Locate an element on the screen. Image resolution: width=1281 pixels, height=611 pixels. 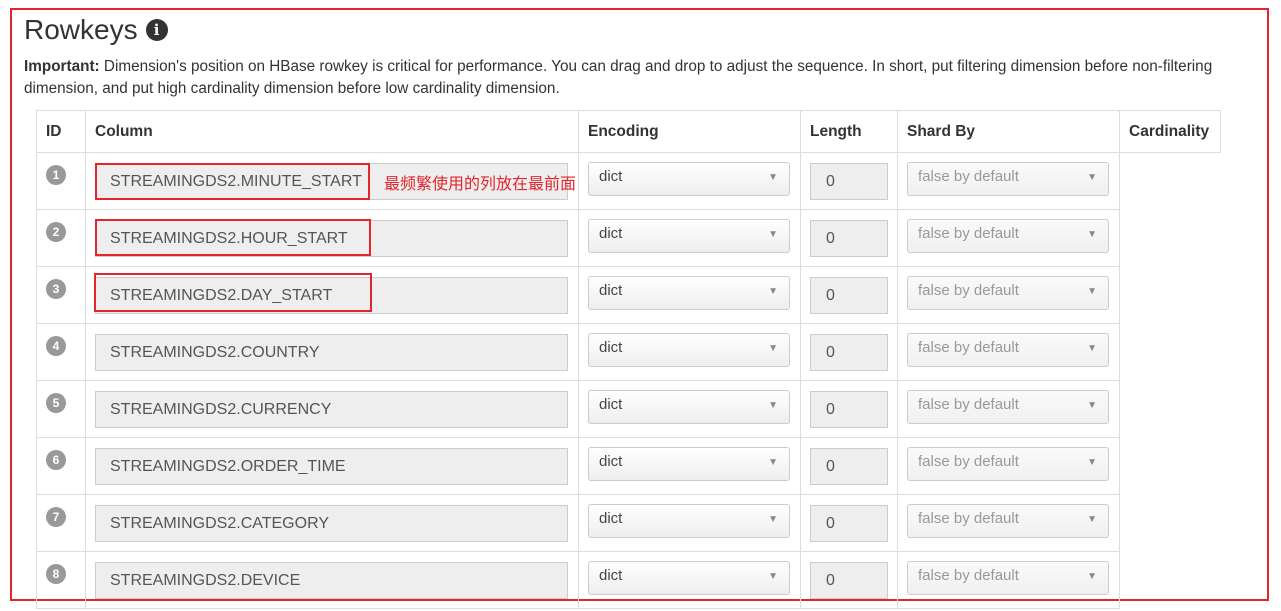
row-number-badge: 3 is located at coordinates (56, 289).